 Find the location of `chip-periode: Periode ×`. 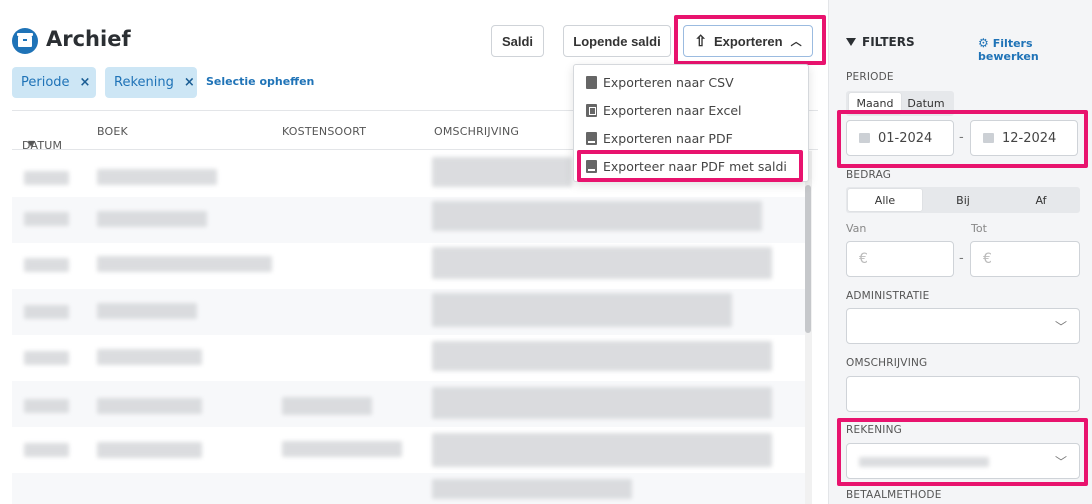

chip-periode: Periode × is located at coordinates (54, 82).